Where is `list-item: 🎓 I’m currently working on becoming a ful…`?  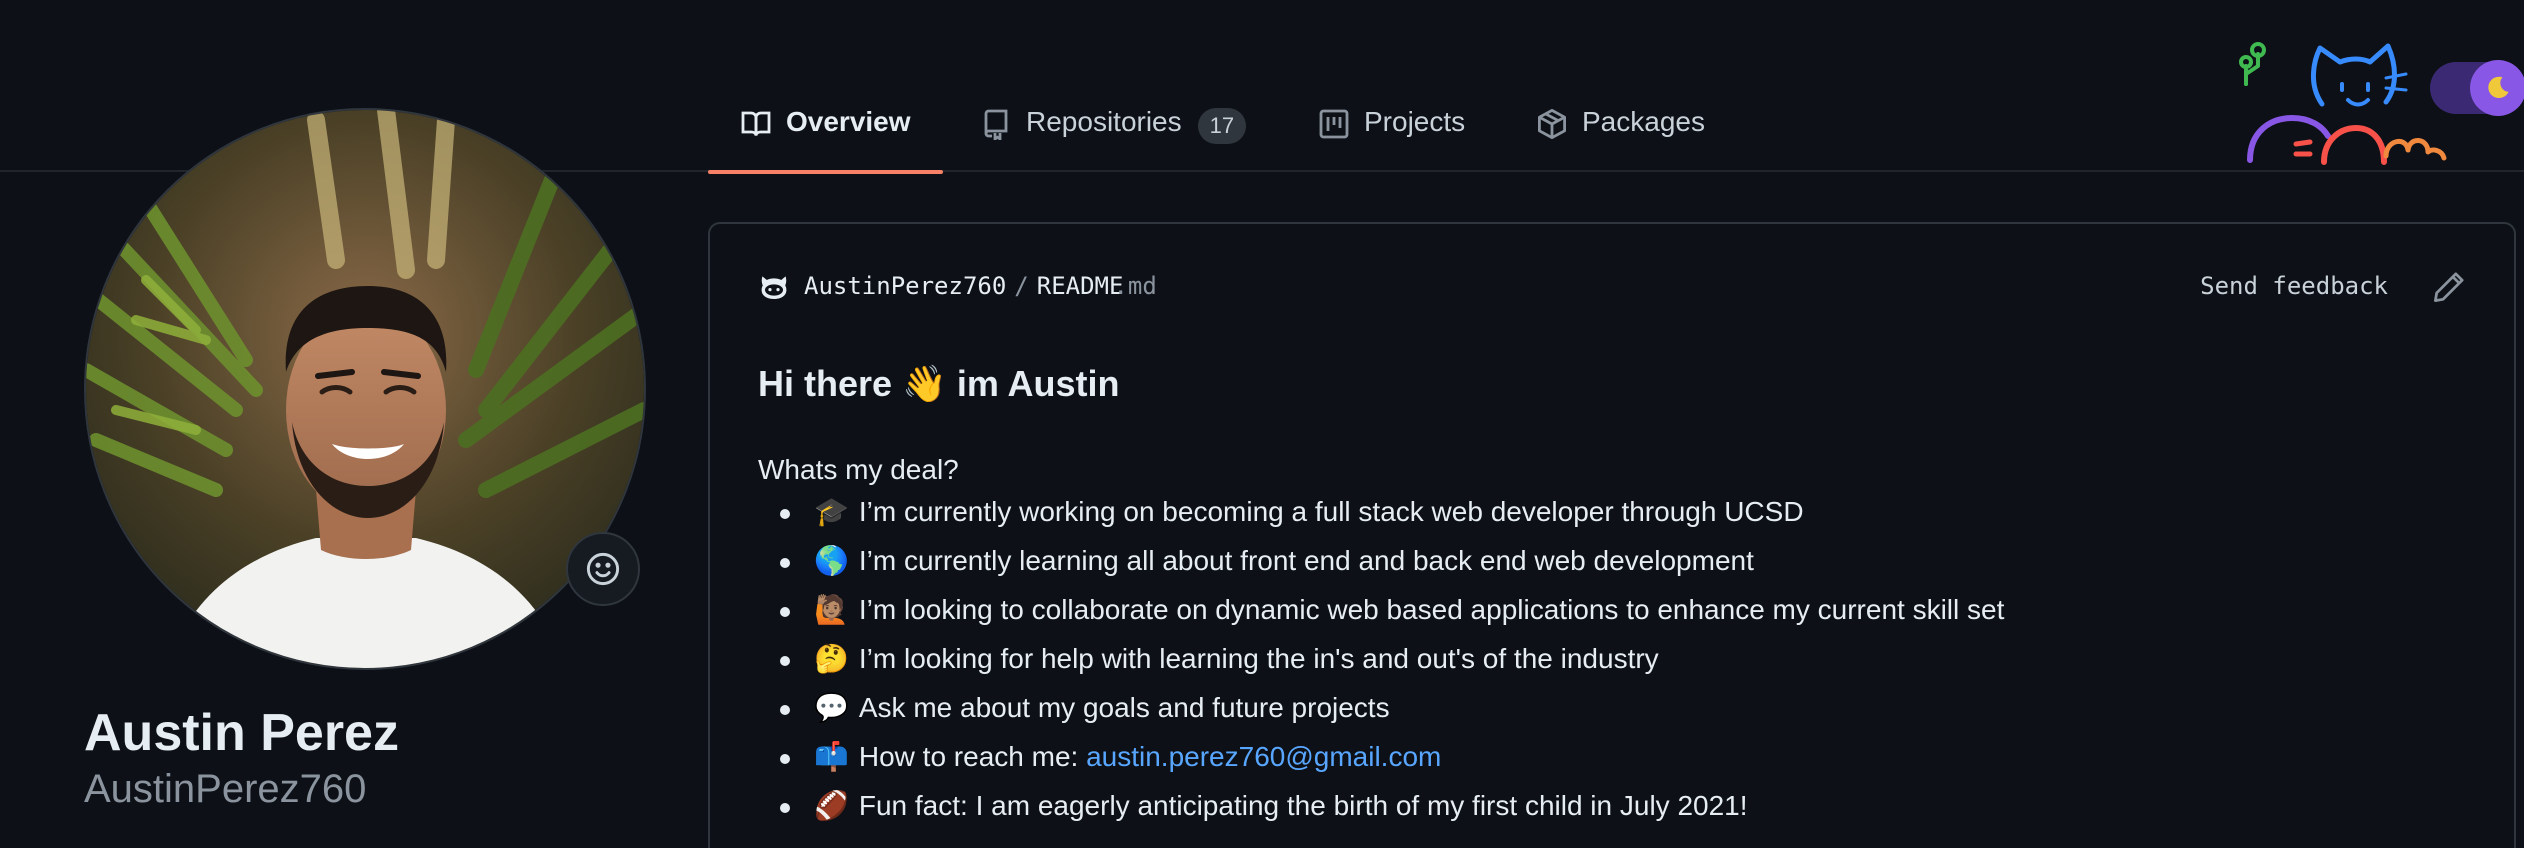 list-item: 🎓 I’m currently working on becoming a ful… is located at coordinates (1381, 518).